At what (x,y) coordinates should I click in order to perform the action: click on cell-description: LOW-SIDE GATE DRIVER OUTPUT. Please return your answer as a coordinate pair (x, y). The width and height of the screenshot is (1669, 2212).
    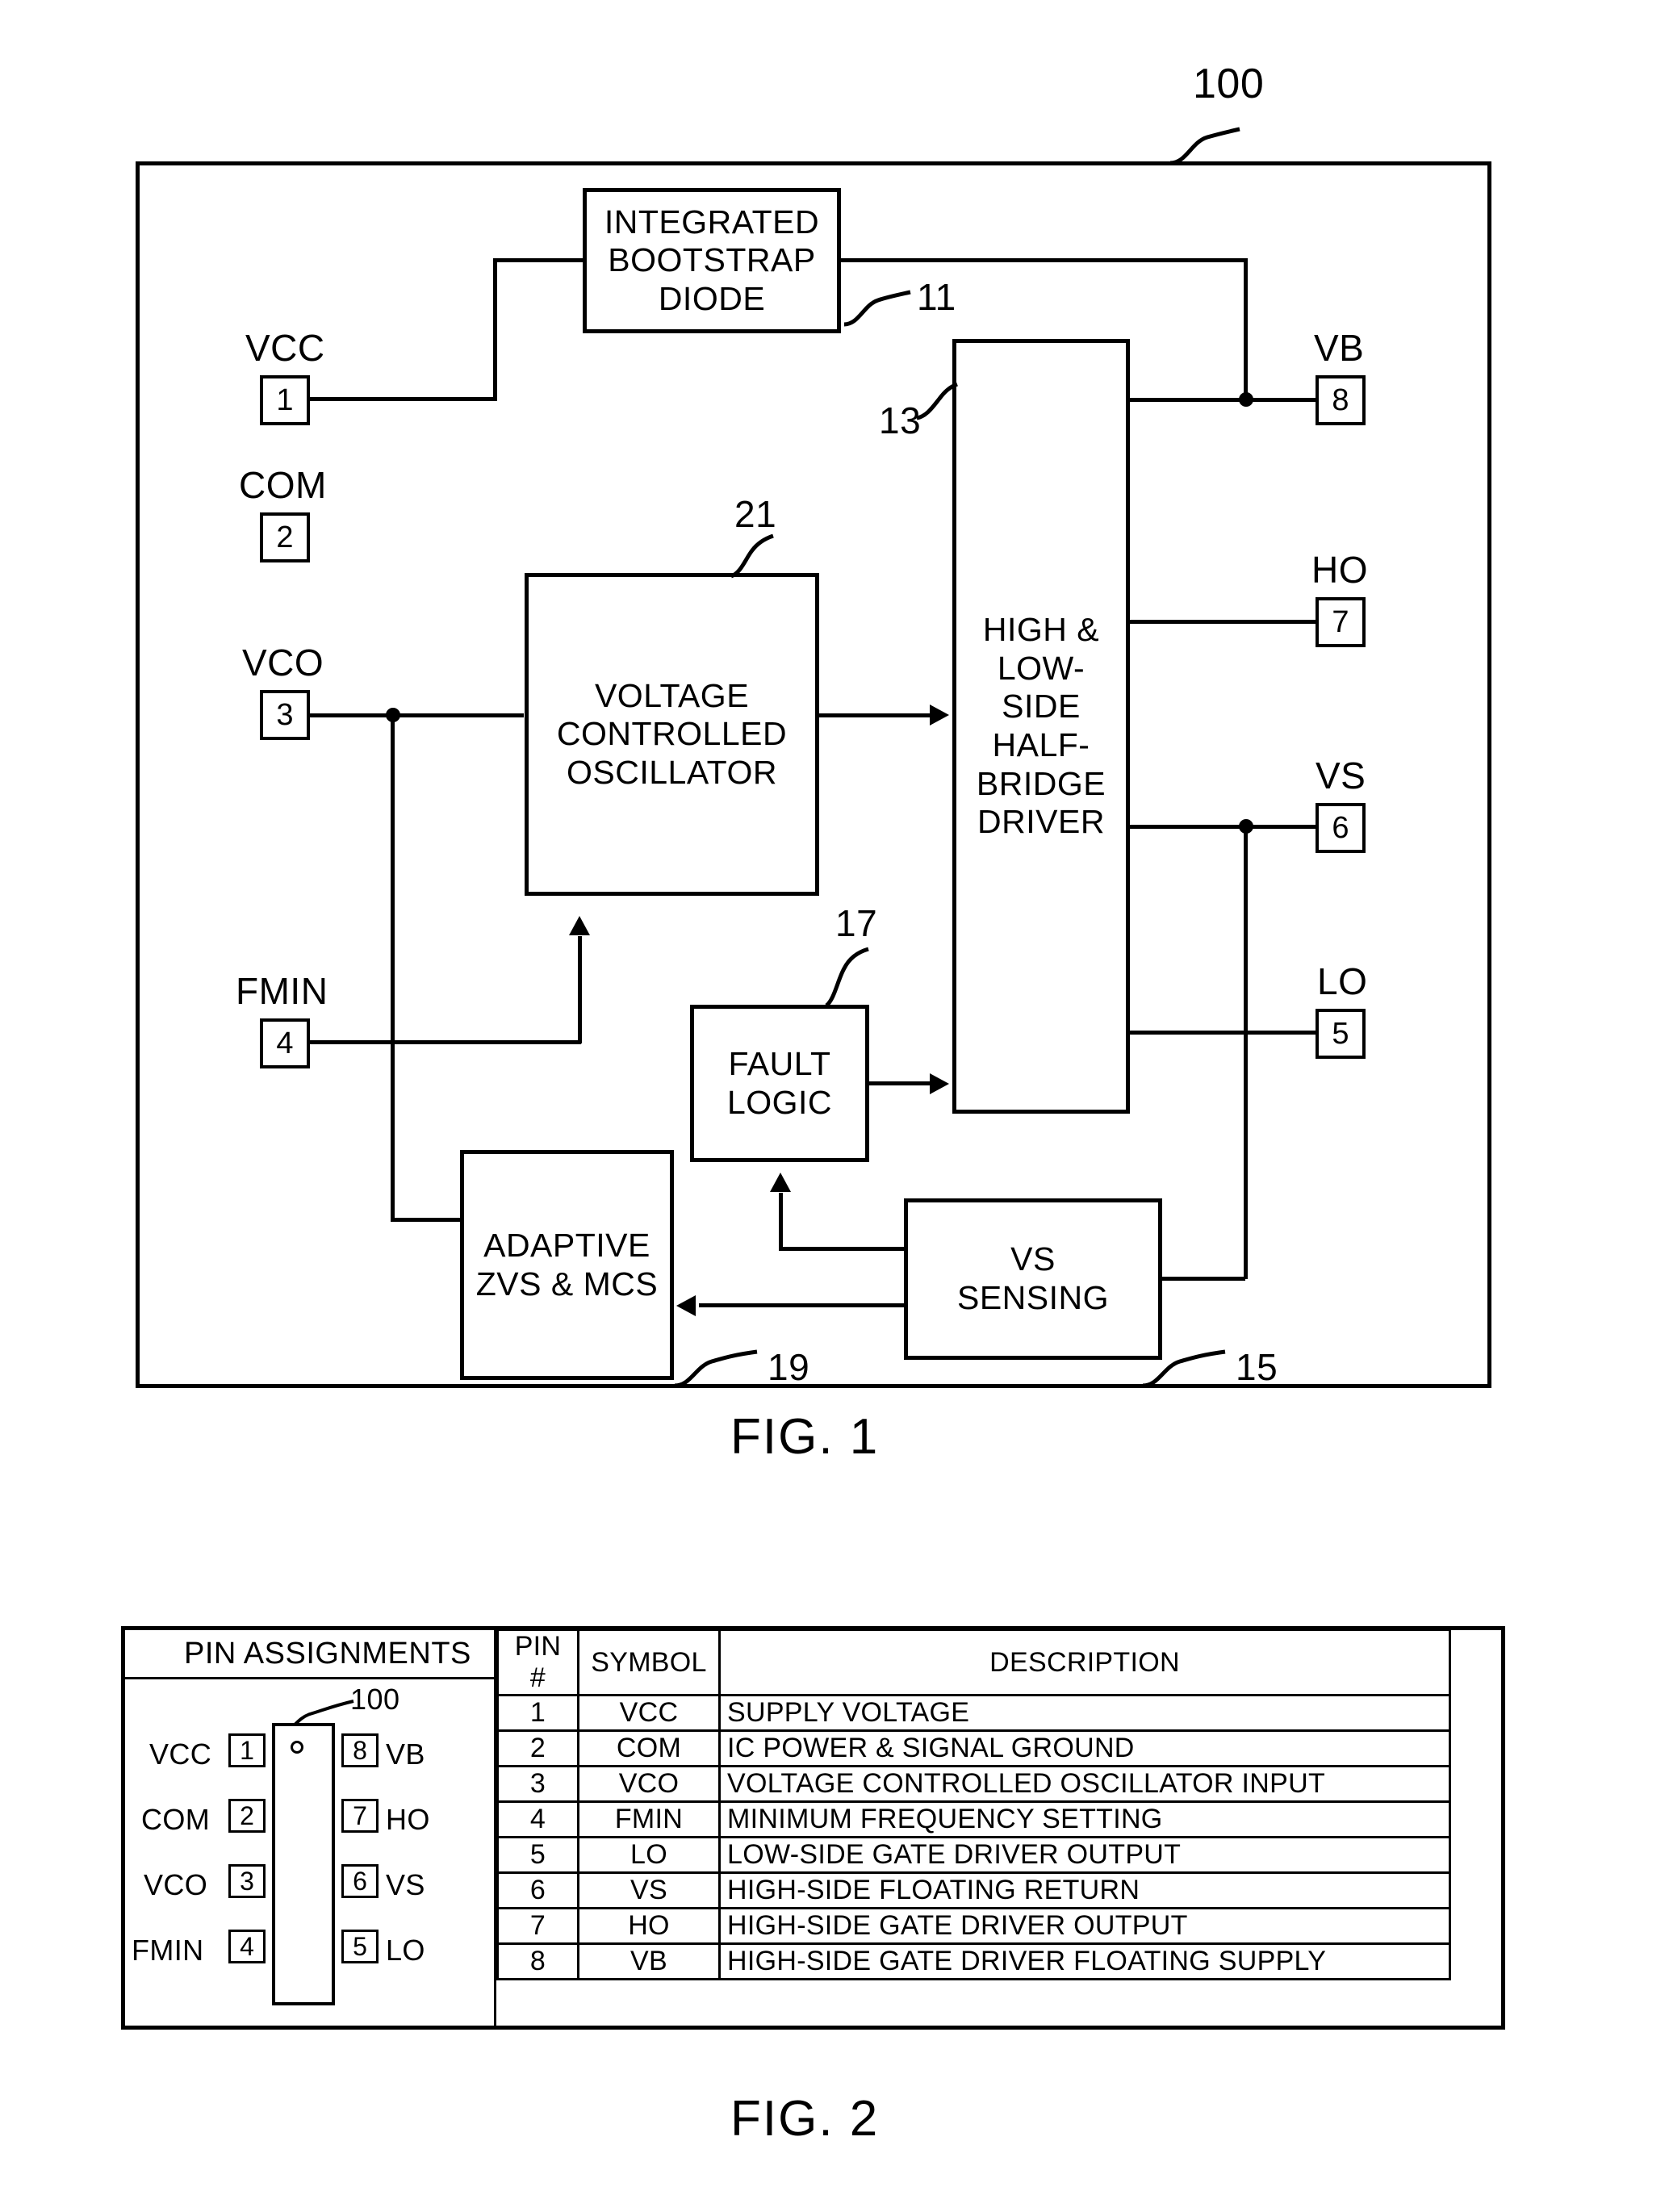
    Looking at the image, I should click on (1084, 1855).